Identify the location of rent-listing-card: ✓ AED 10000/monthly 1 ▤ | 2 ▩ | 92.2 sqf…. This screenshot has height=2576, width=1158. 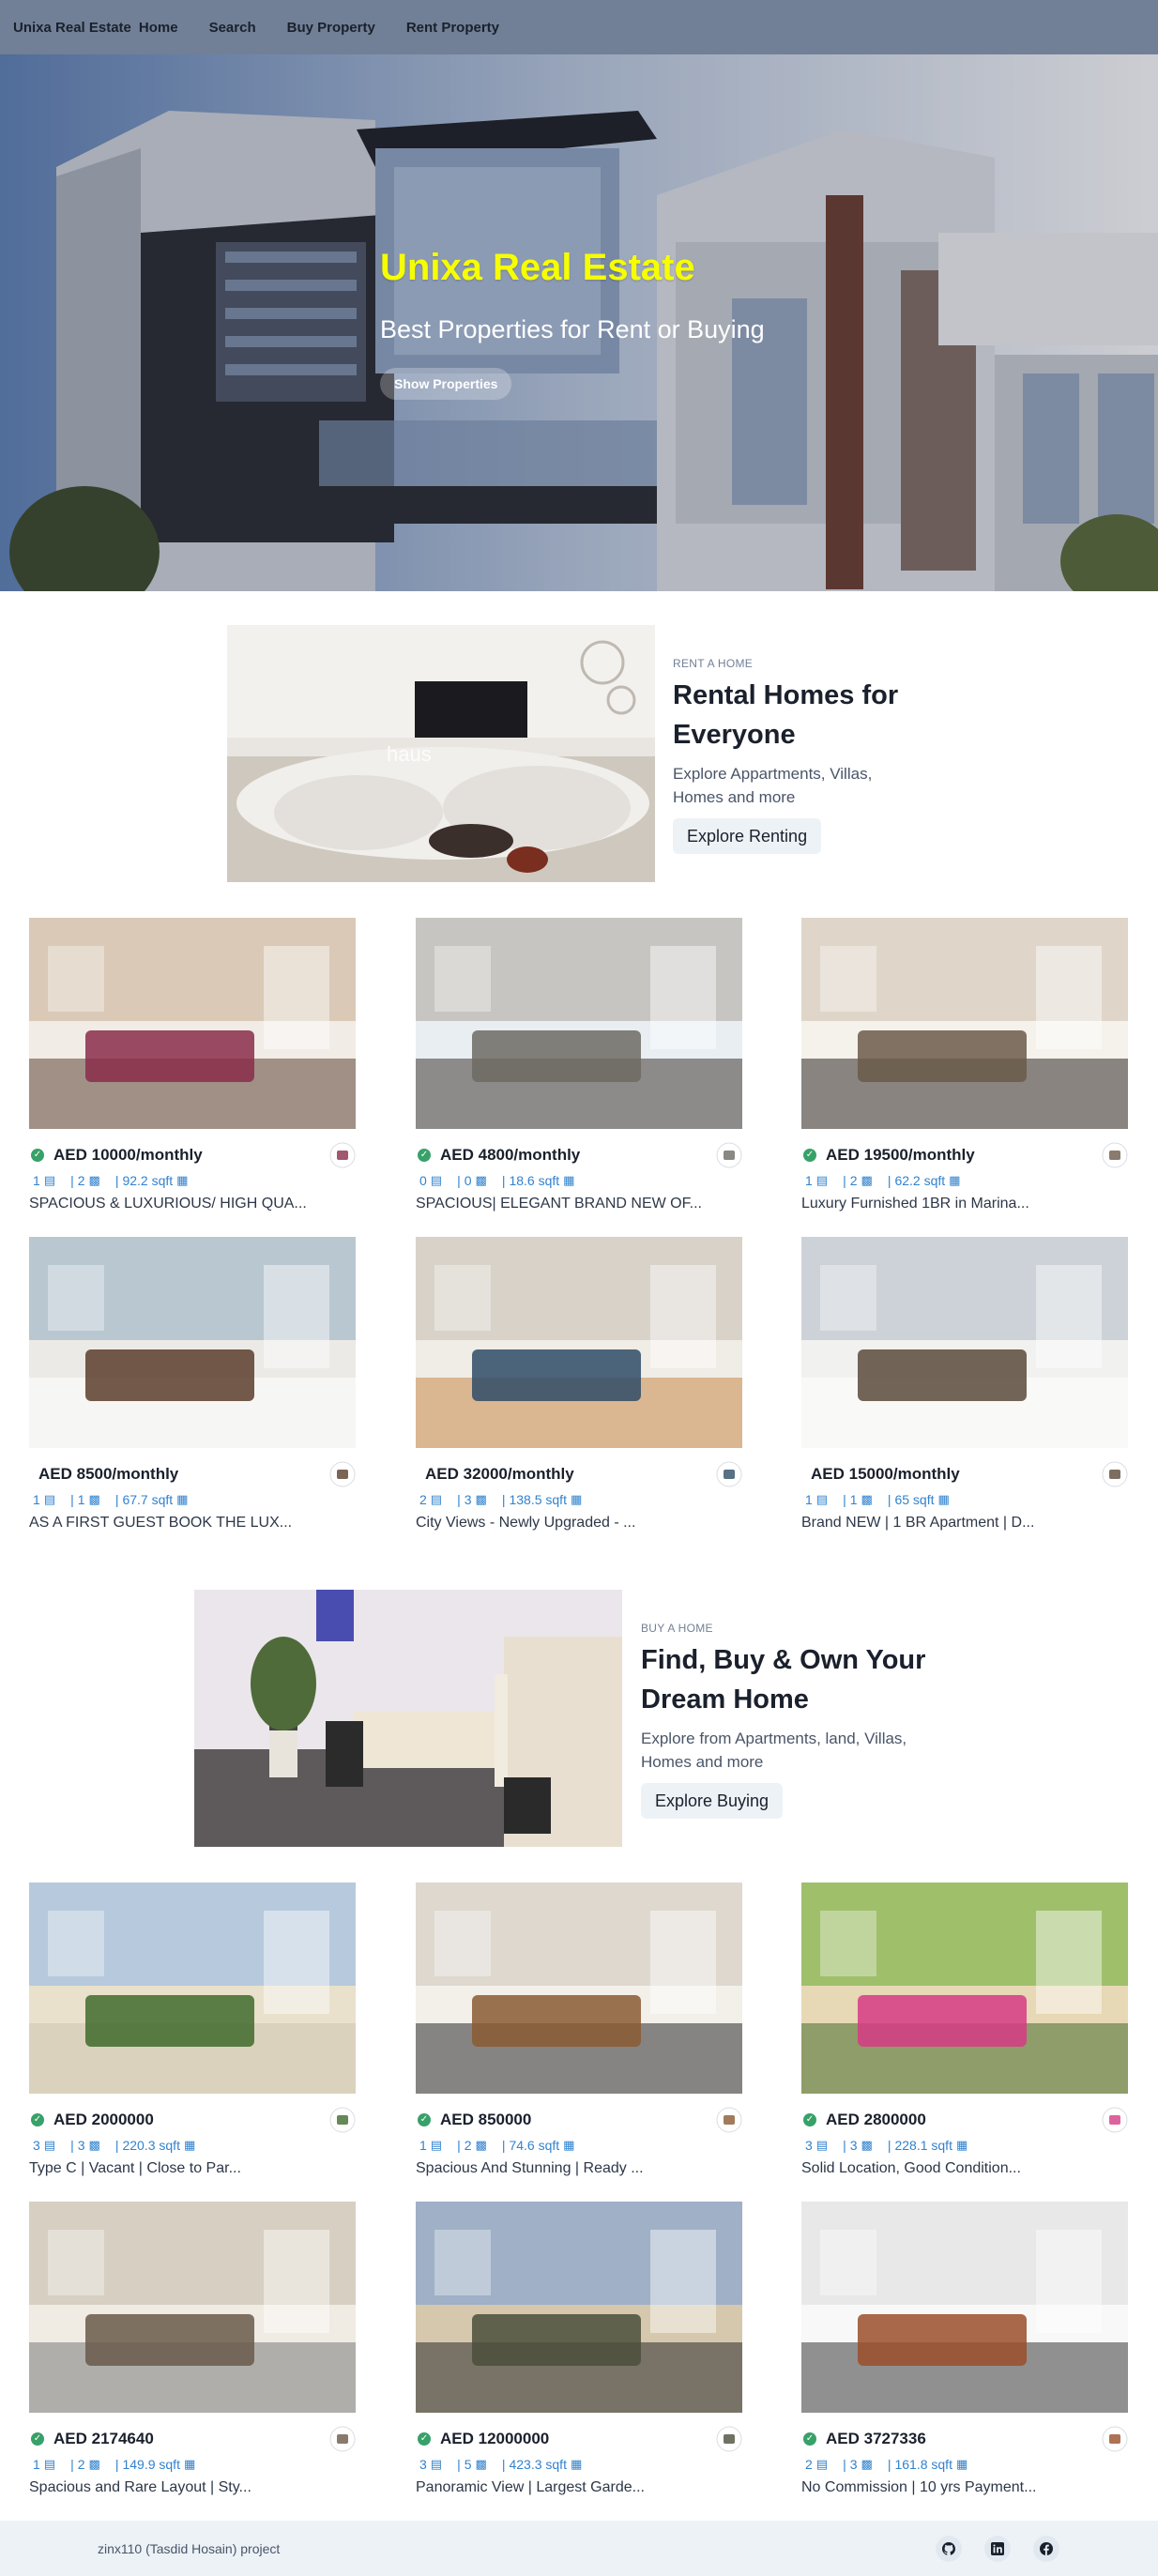
(192, 1065).